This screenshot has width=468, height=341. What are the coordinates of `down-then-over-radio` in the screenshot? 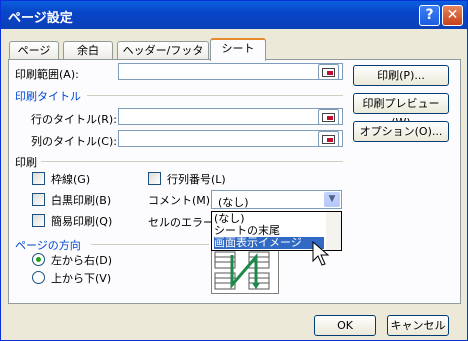 It's located at (38, 259).